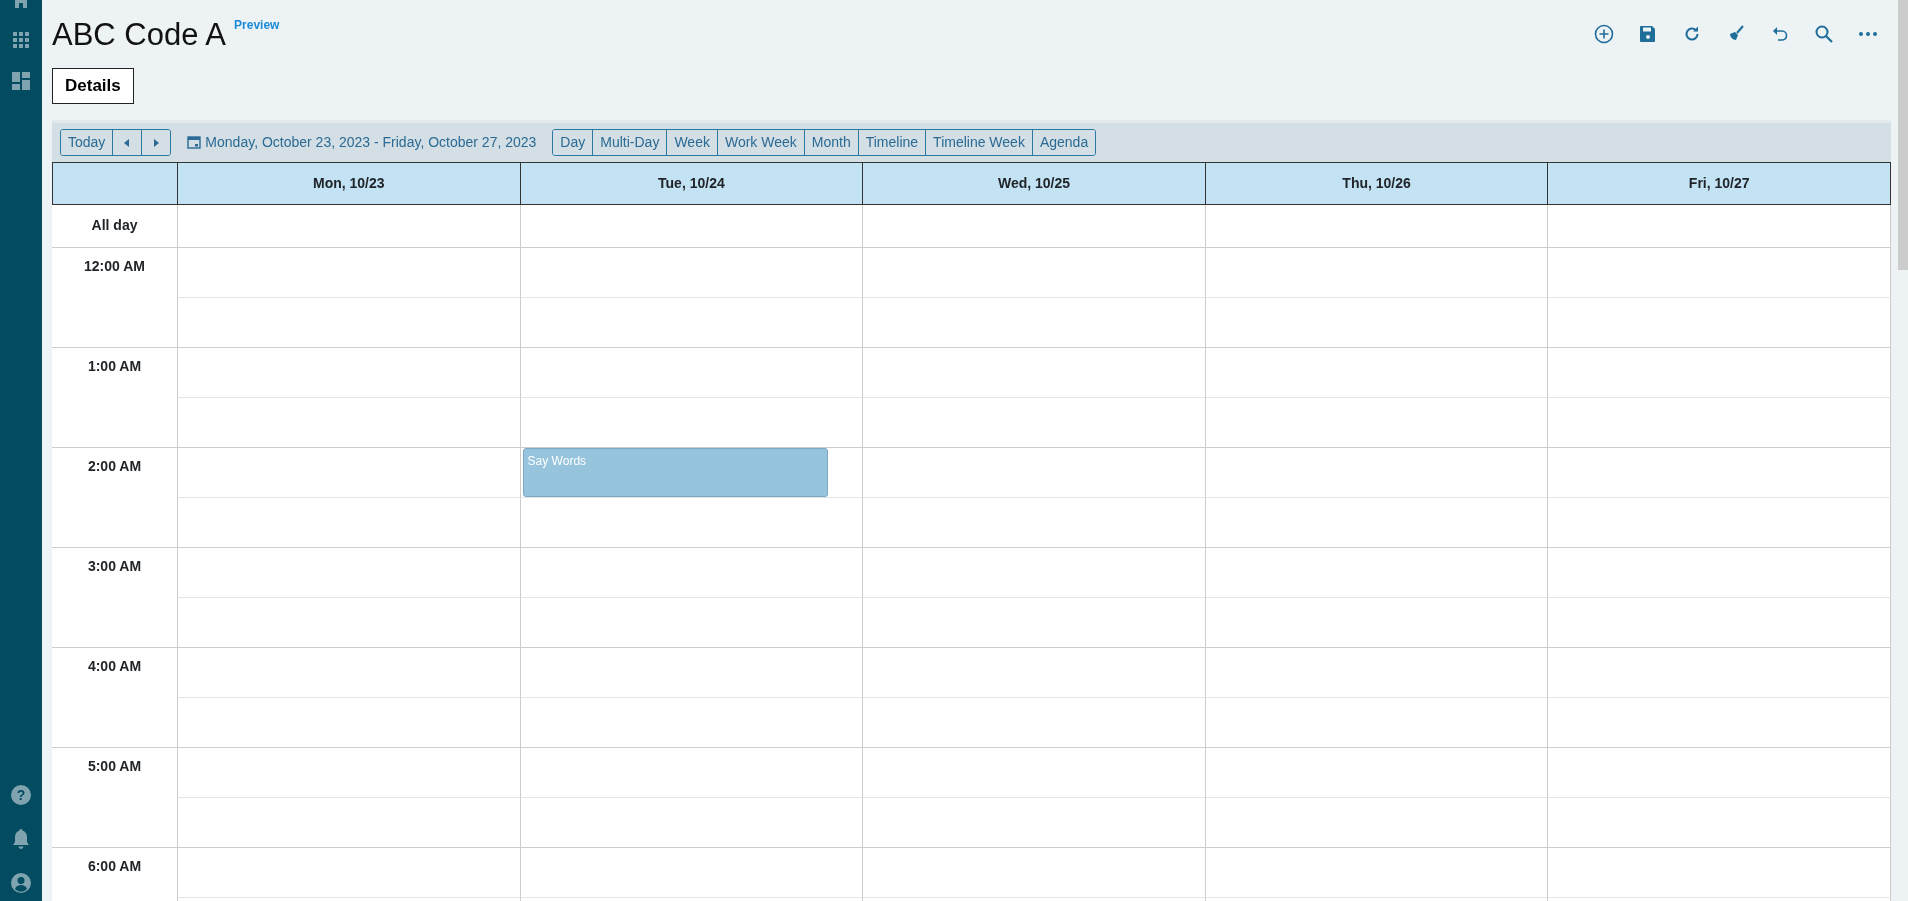 Image resolution: width=1908 pixels, height=901 pixels. Describe the element at coordinates (139, 35) in the screenshot. I see `page-title: ABC Code A` at that location.